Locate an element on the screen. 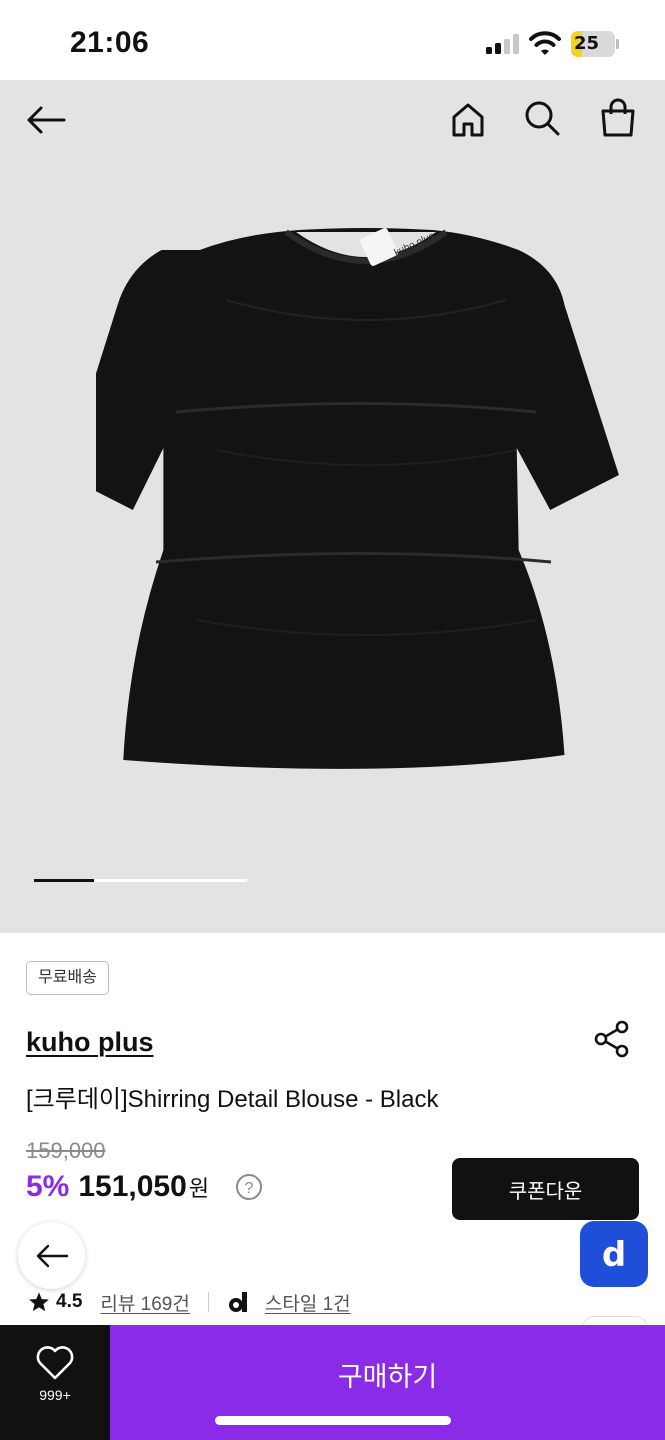  carousel-progress-track is located at coordinates (140, 880).